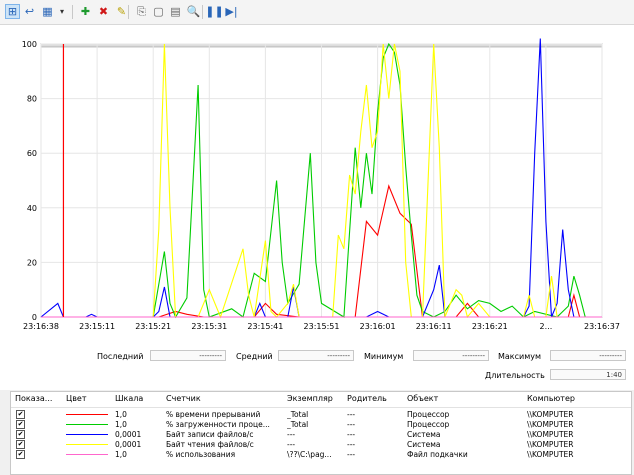  I want to click on copy-properties-button: ⎘, so click(141, 11).